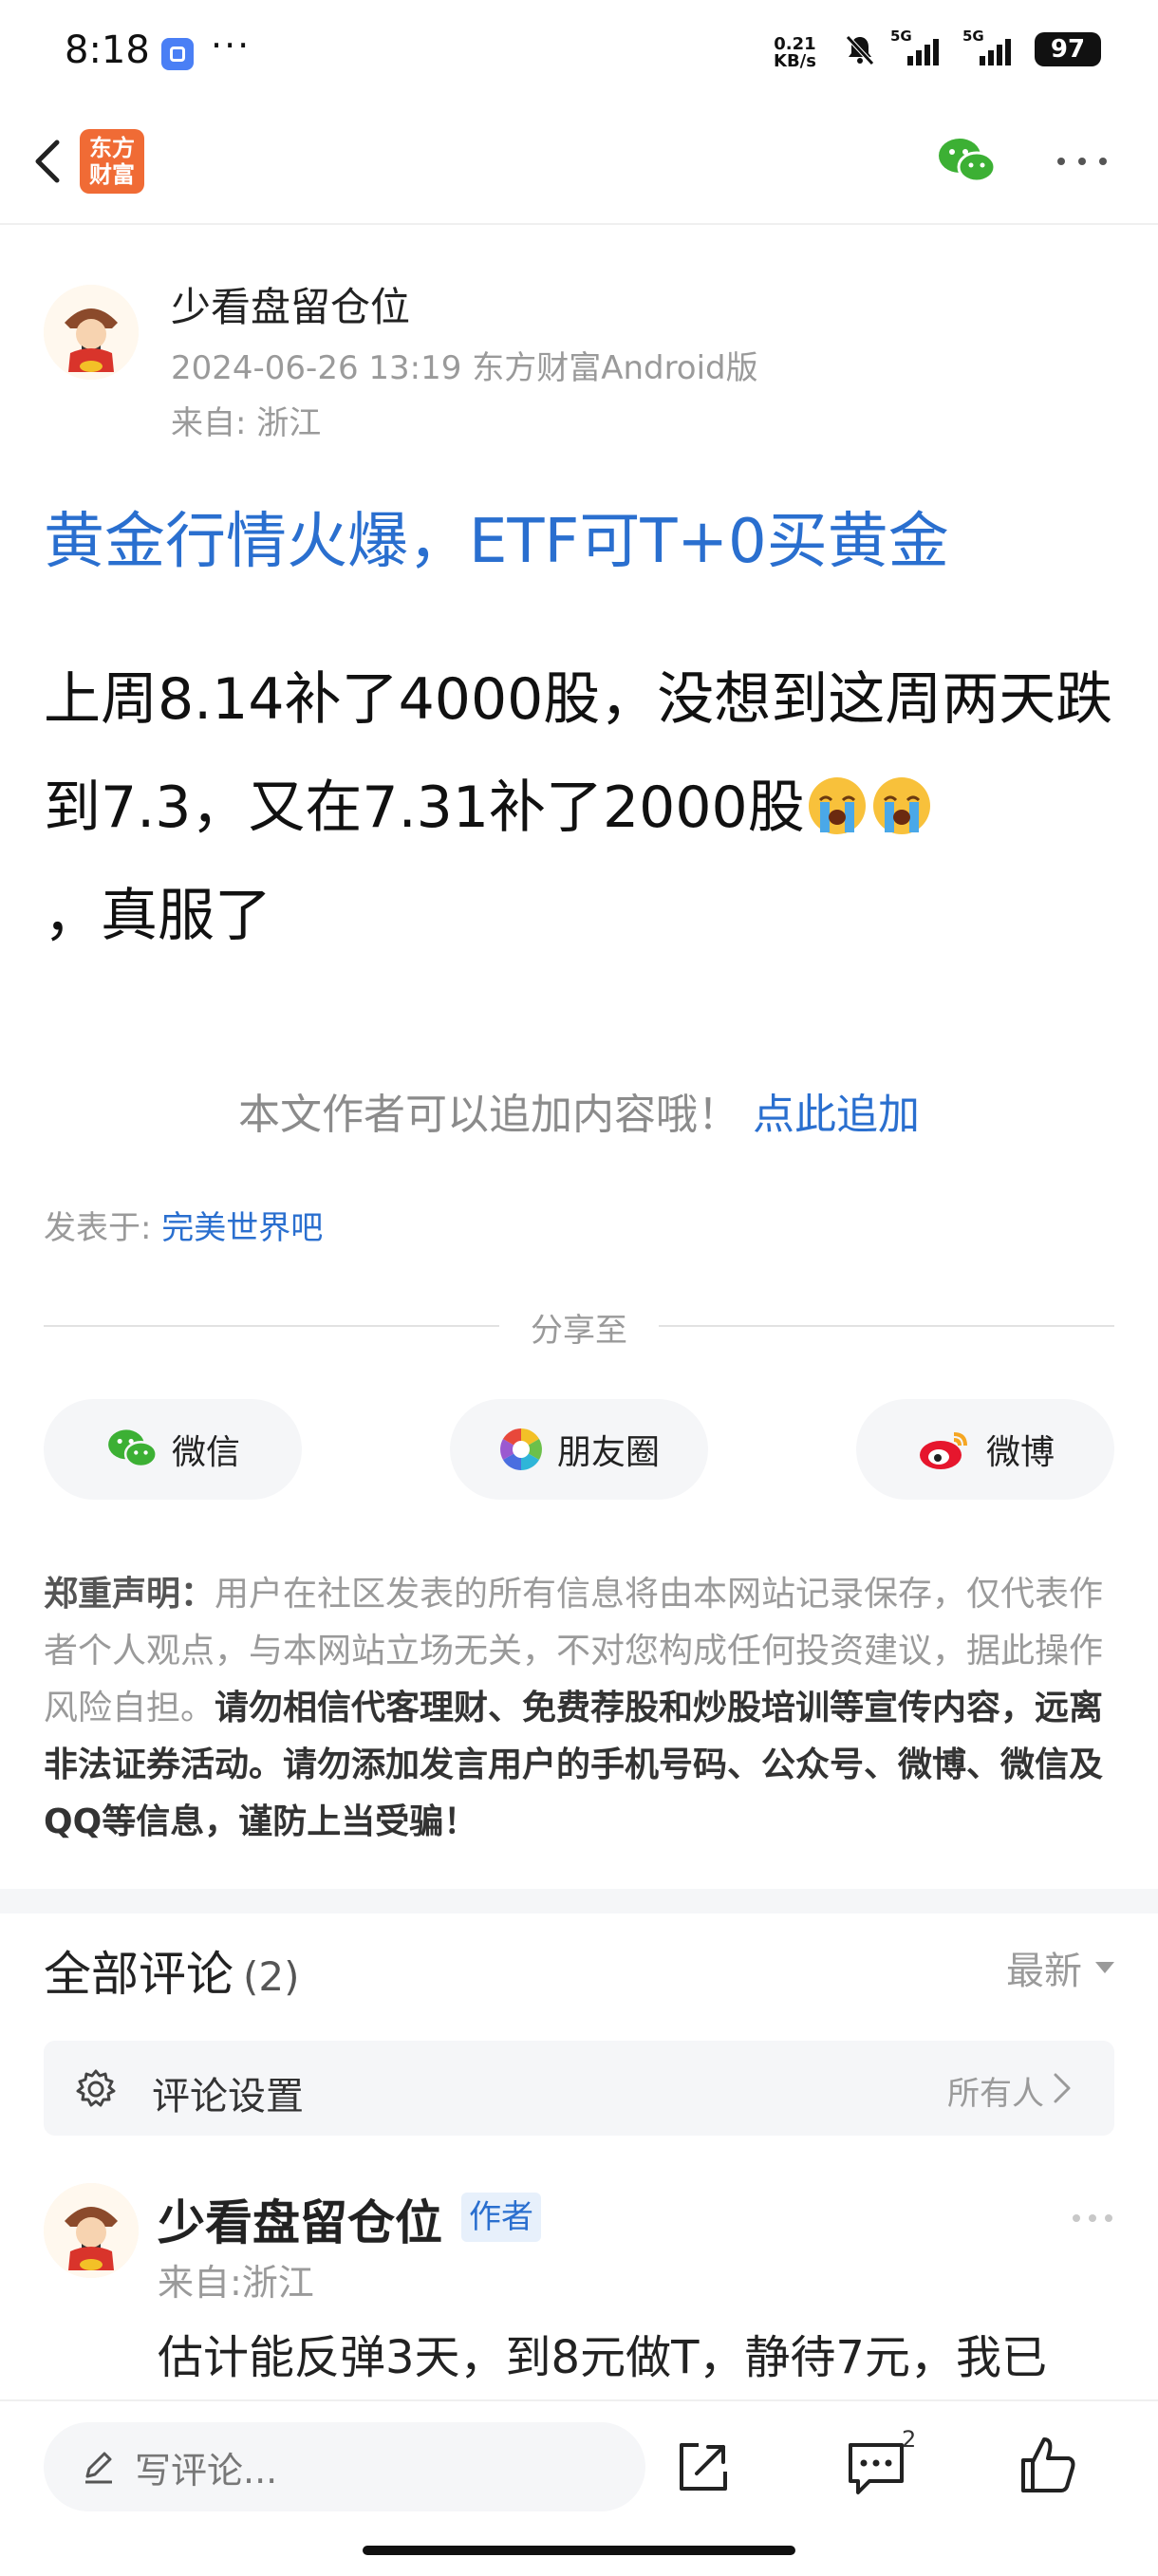 This screenshot has width=1158, height=2576. What do you see at coordinates (943, 1450) in the screenshot?
I see `weibo-icon` at bounding box center [943, 1450].